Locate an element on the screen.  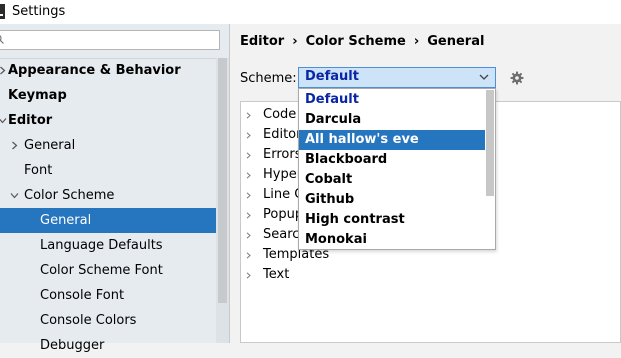
sidebar-item-label: Debugger is located at coordinates (72, 345).